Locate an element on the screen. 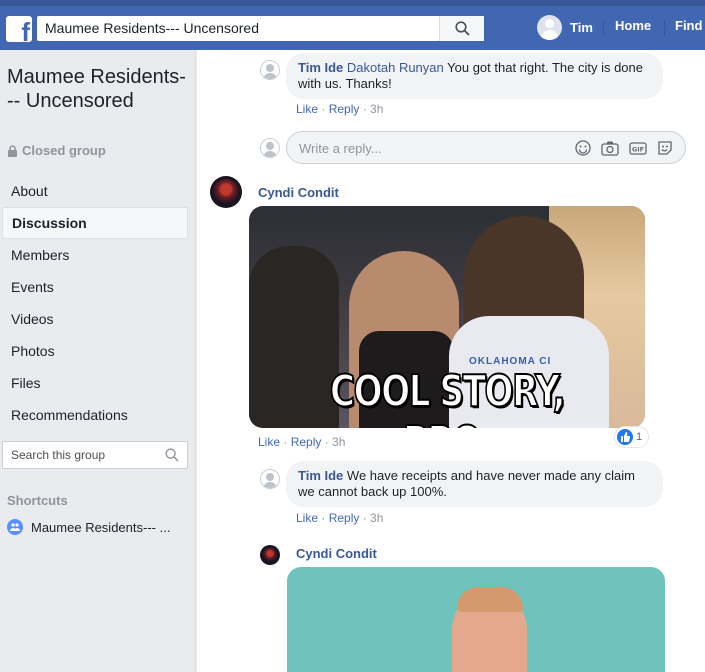 The height and width of the screenshot is (672, 705). camera-icon is located at coordinates (610, 148).